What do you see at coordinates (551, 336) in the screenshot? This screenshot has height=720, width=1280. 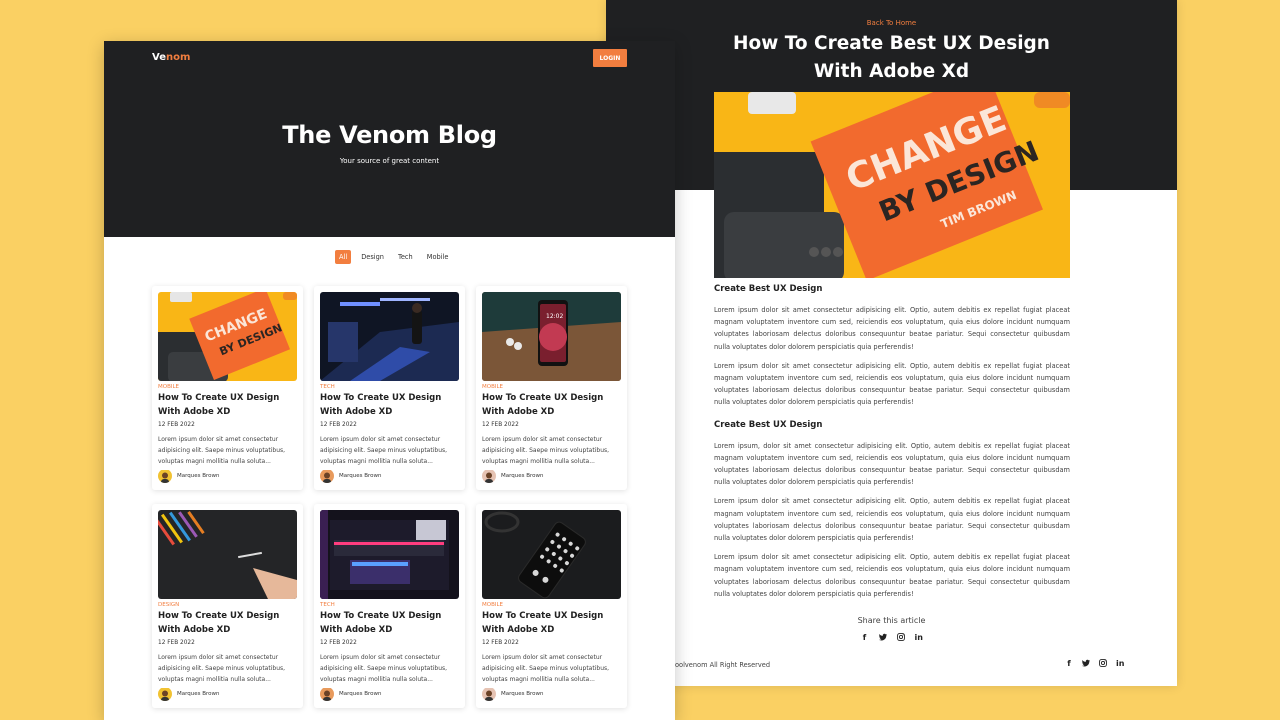 I see `post-thumbnail: 12:02` at bounding box center [551, 336].